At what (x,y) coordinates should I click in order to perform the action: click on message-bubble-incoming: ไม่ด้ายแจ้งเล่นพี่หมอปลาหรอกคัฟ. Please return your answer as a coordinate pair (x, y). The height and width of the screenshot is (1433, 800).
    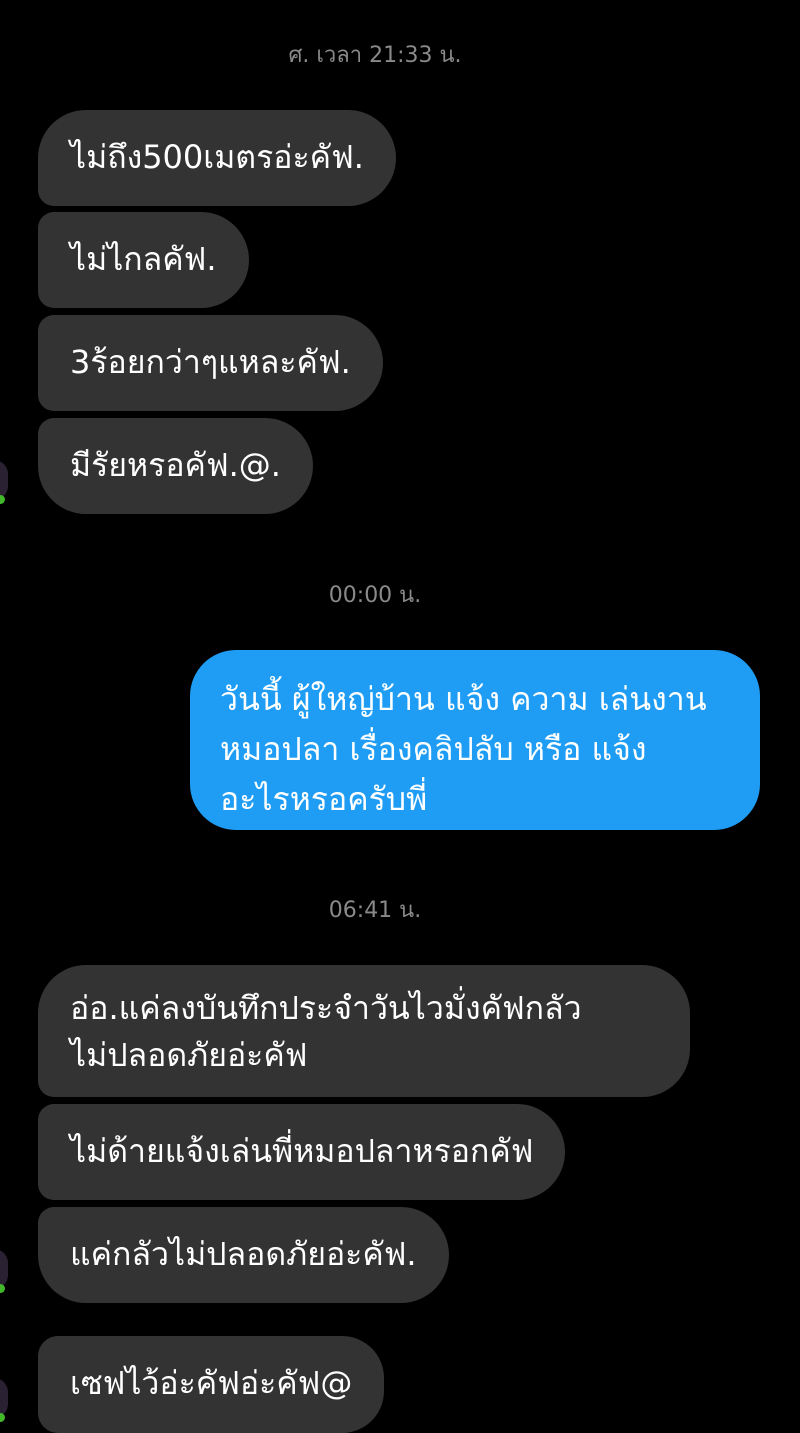
    Looking at the image, I should click on (302, 1152).